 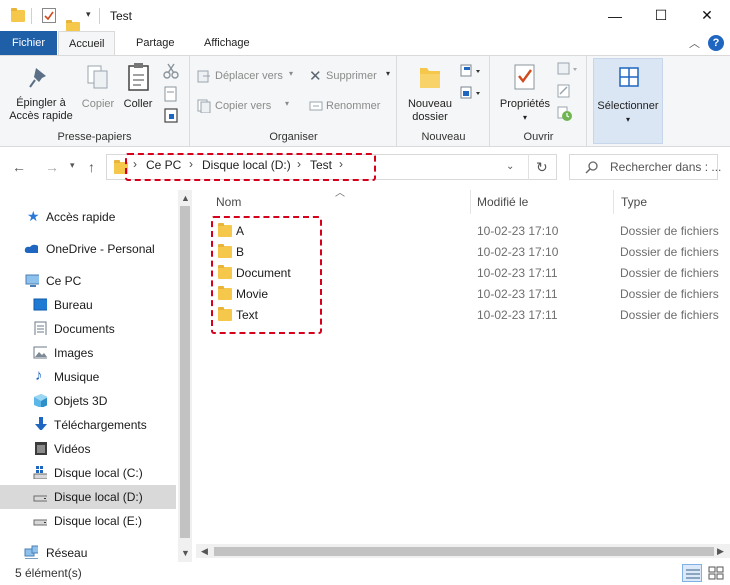 What do you see at coordinates (28, 43) in the screenshot?
I see `tab-fichier: Fichier` at bounding box center [28, 43].